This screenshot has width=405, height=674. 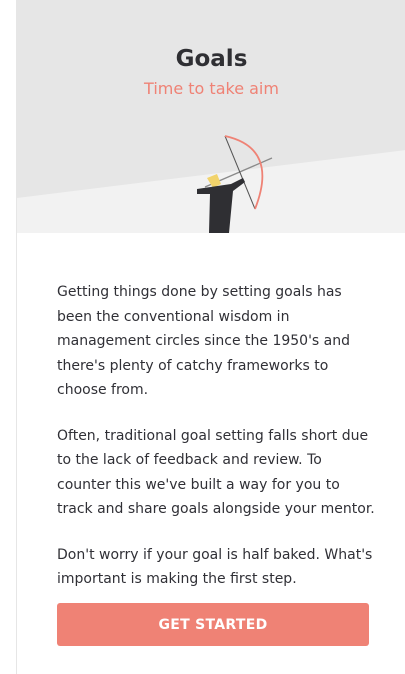 I want to click on get-started-button: GET STARTED, so click(x=213, y=624).